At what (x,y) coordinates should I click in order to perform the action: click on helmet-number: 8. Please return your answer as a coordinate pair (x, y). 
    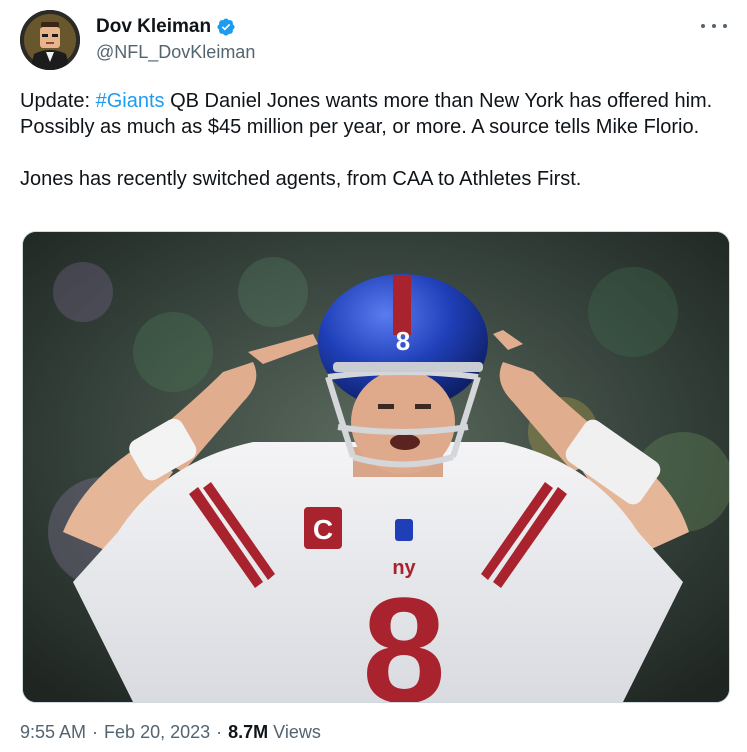
    Looking at the image, I should click on (403, 341).